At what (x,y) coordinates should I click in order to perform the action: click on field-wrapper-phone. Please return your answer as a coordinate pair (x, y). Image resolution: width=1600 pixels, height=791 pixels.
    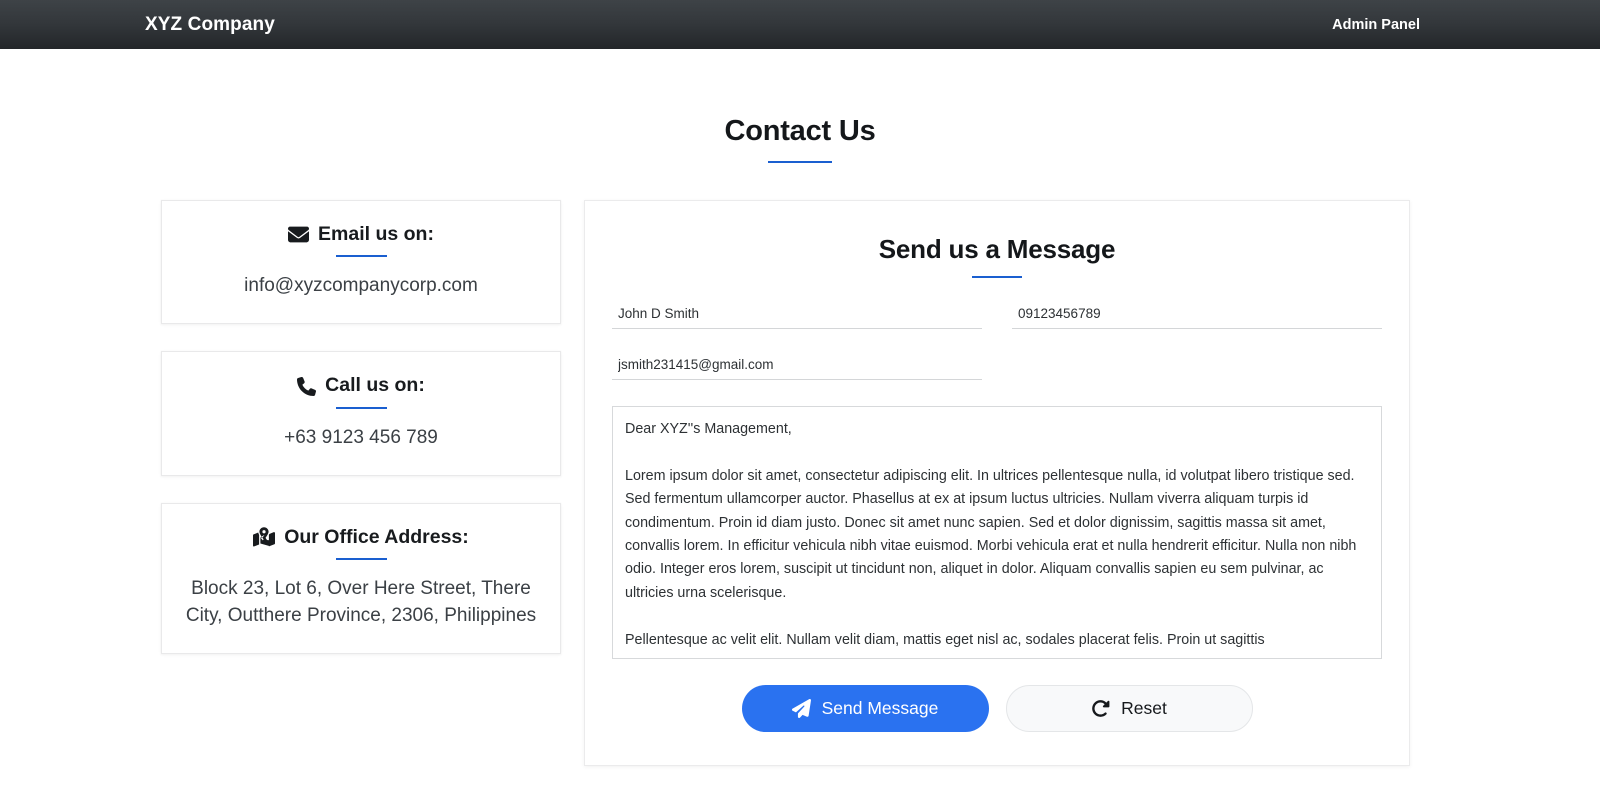
    Looking at the image, I should click on (1197, 316).